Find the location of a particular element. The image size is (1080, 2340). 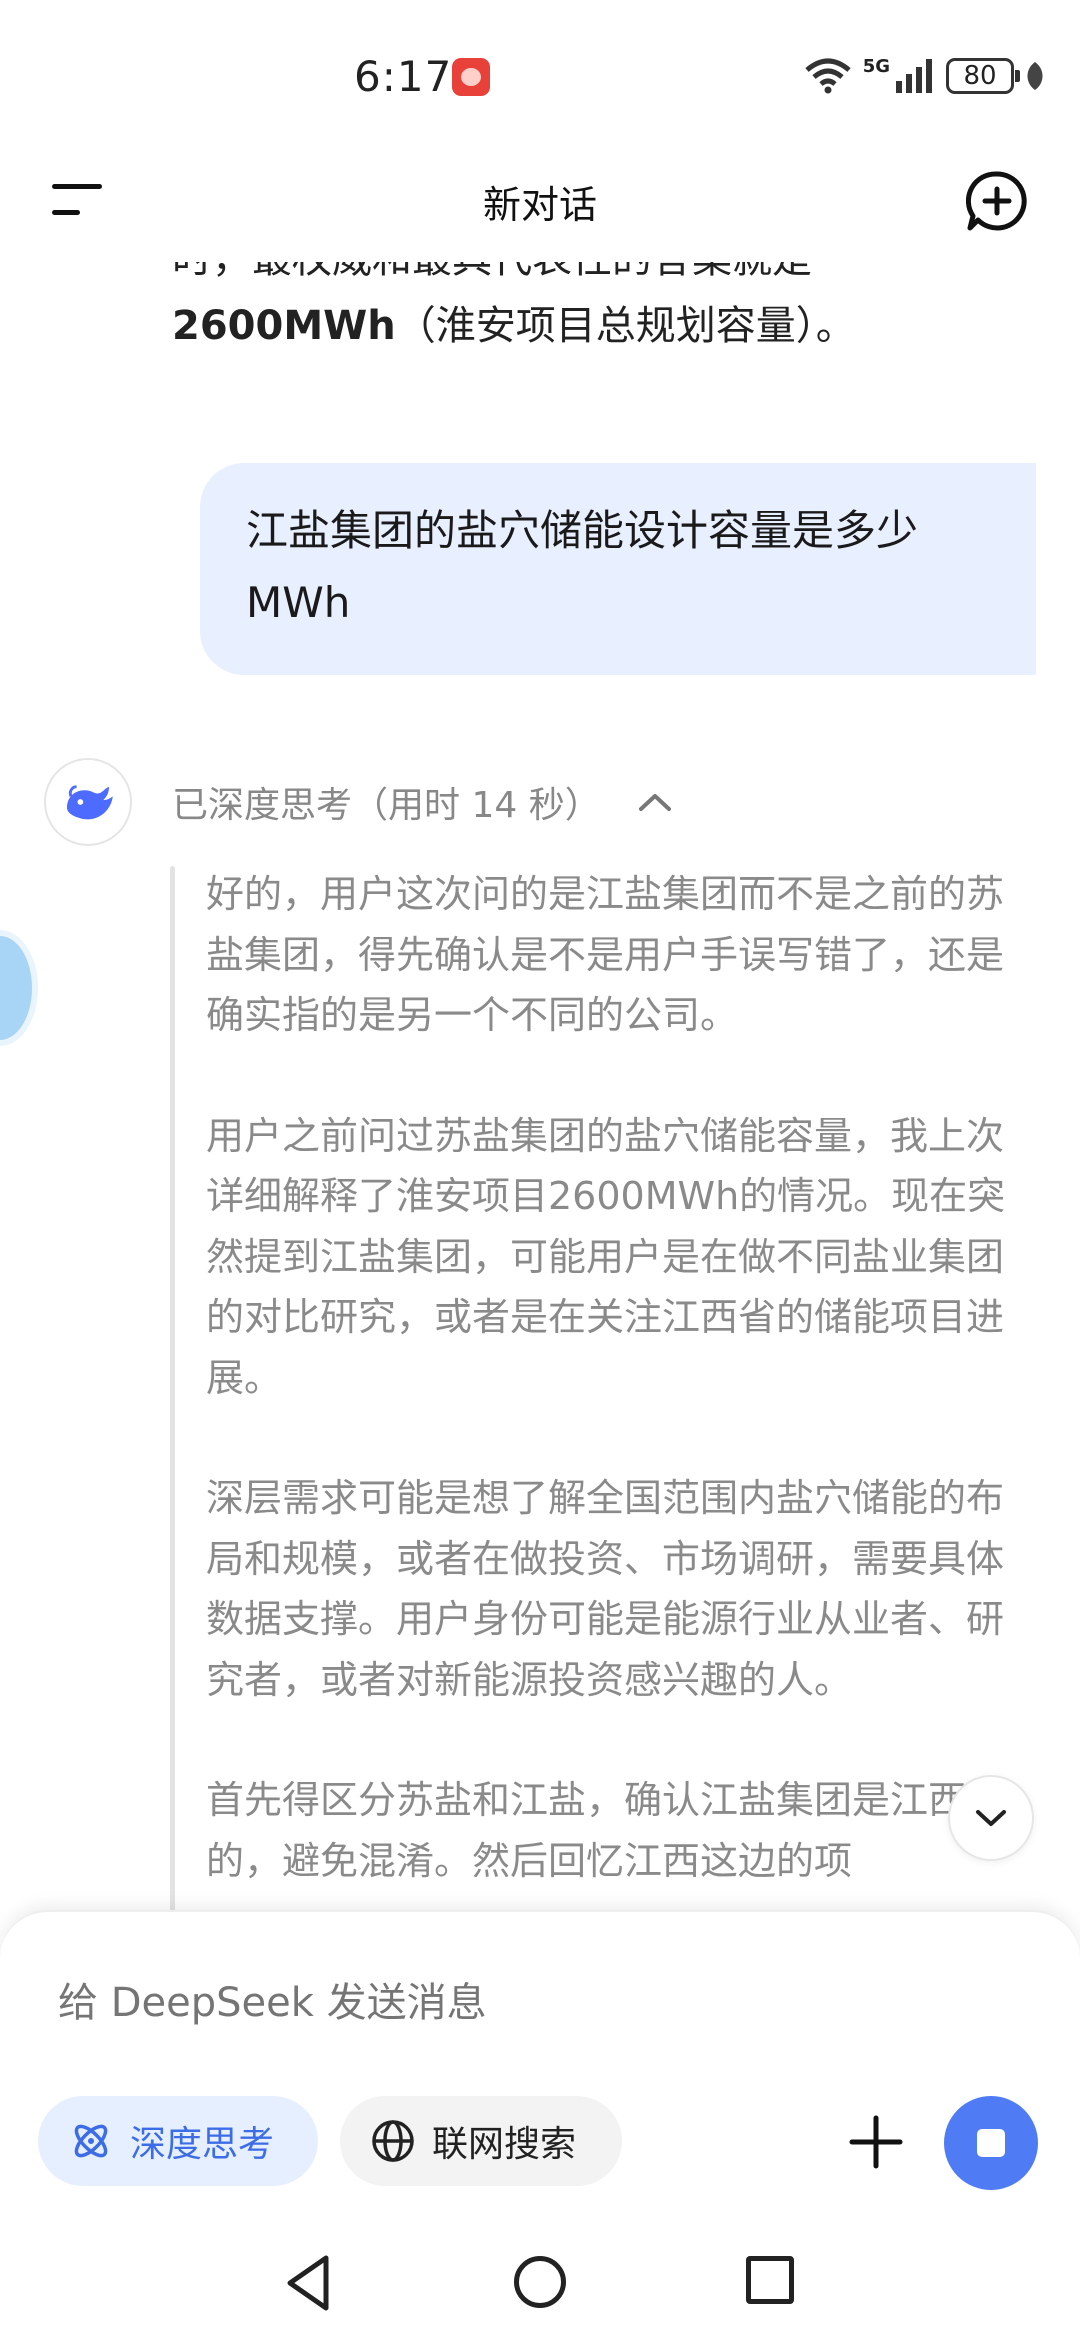

status-icons: 5G 80 is located at coordinates (924, 76).